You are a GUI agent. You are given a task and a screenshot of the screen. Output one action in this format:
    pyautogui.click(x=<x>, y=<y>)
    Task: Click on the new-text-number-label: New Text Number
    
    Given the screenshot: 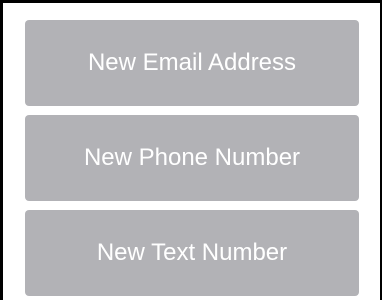 What is the action you would take?
    pyautogui.click(x=192, y=252)
    